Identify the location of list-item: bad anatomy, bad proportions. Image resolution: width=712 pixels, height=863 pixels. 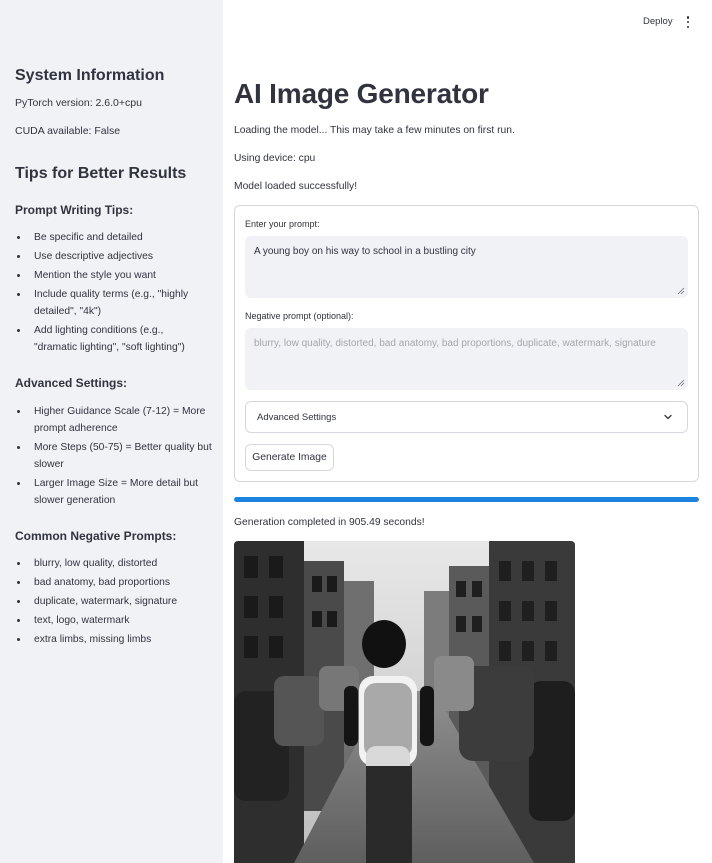
(115, 582).